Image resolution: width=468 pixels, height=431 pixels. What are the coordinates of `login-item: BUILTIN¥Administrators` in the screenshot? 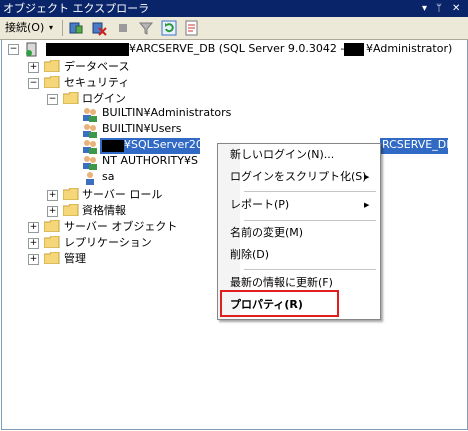 It's located at (166, 112).